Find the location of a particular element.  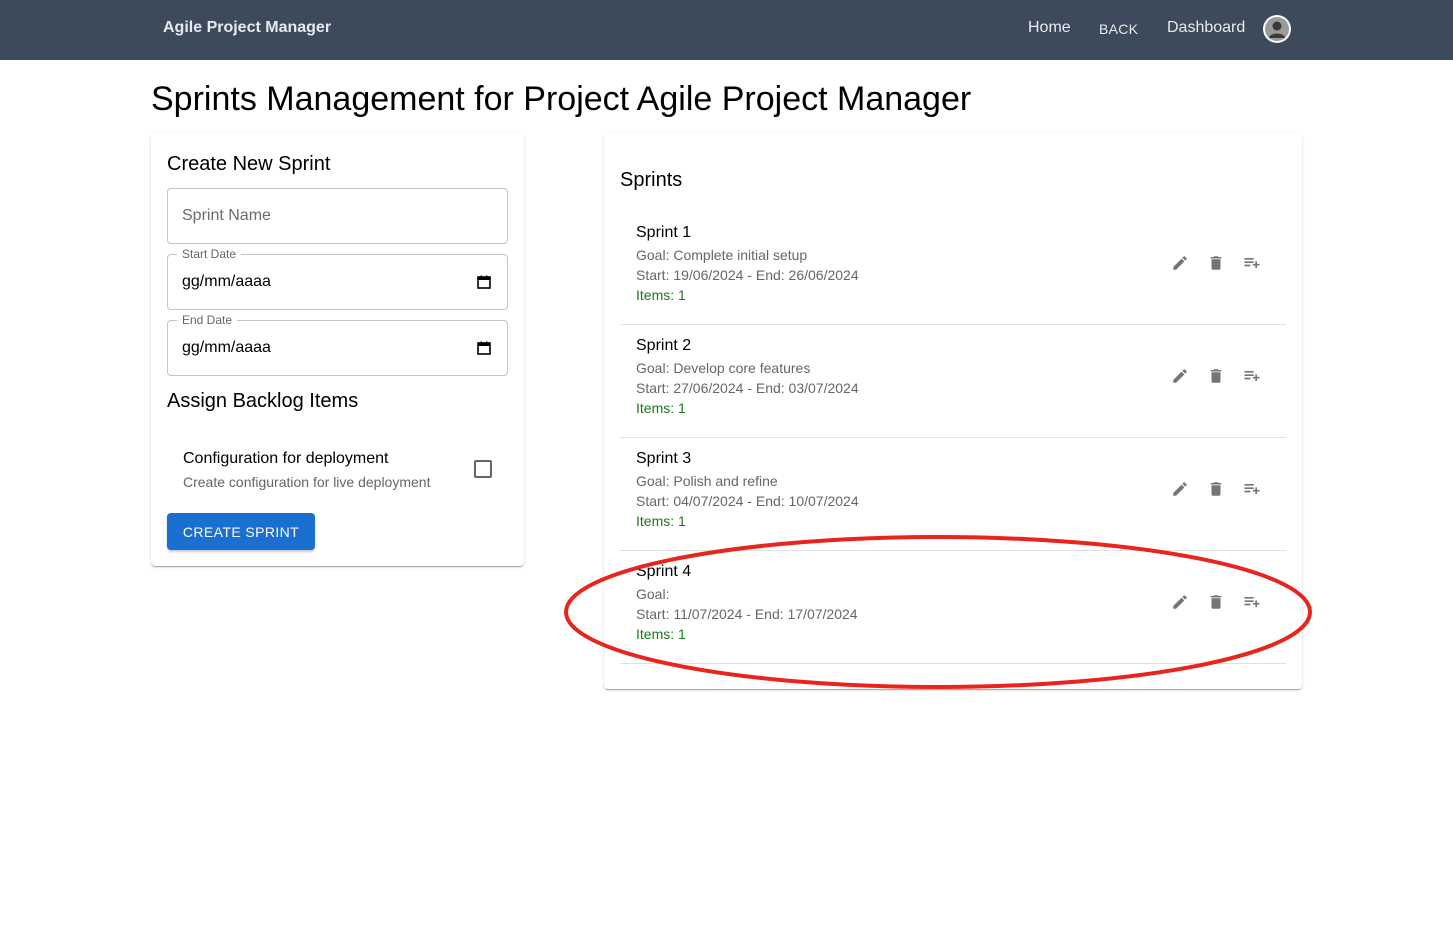

end-date-field: End Date gg/mm/aaaa is located at coordinates (337, 344).